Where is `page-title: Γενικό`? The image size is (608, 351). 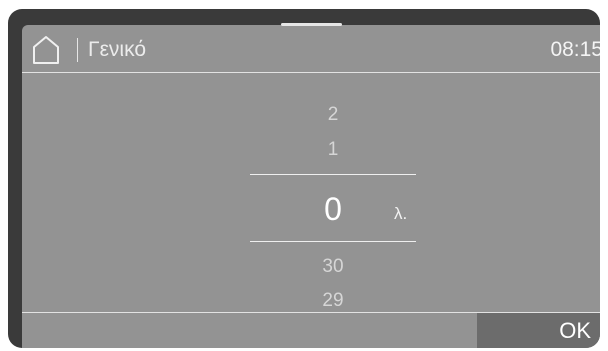
page-title: Γενικό is located at coordinates (117, 49).